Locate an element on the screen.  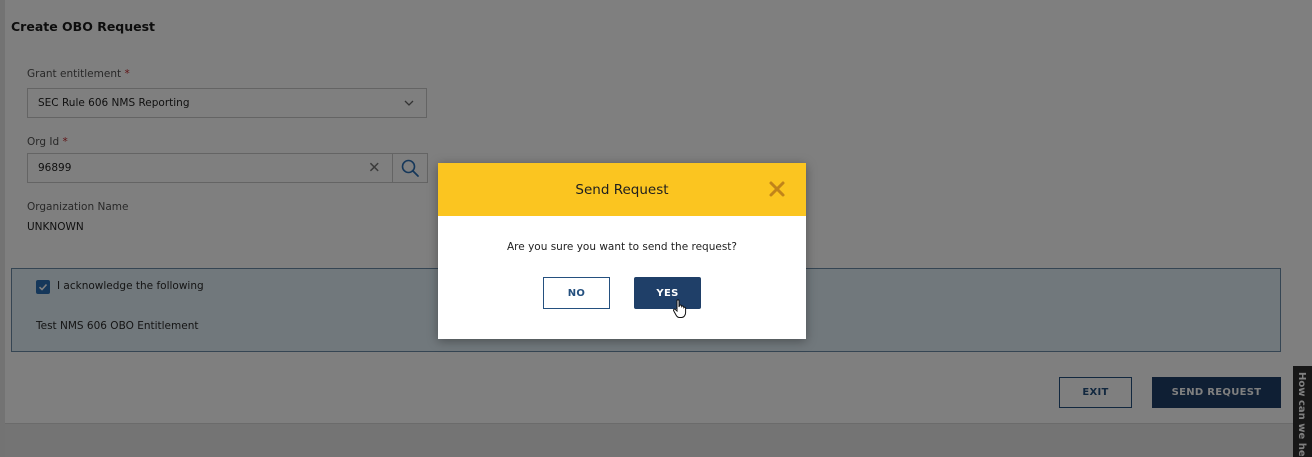
no-button: NO is located at coordinates (576, 293).